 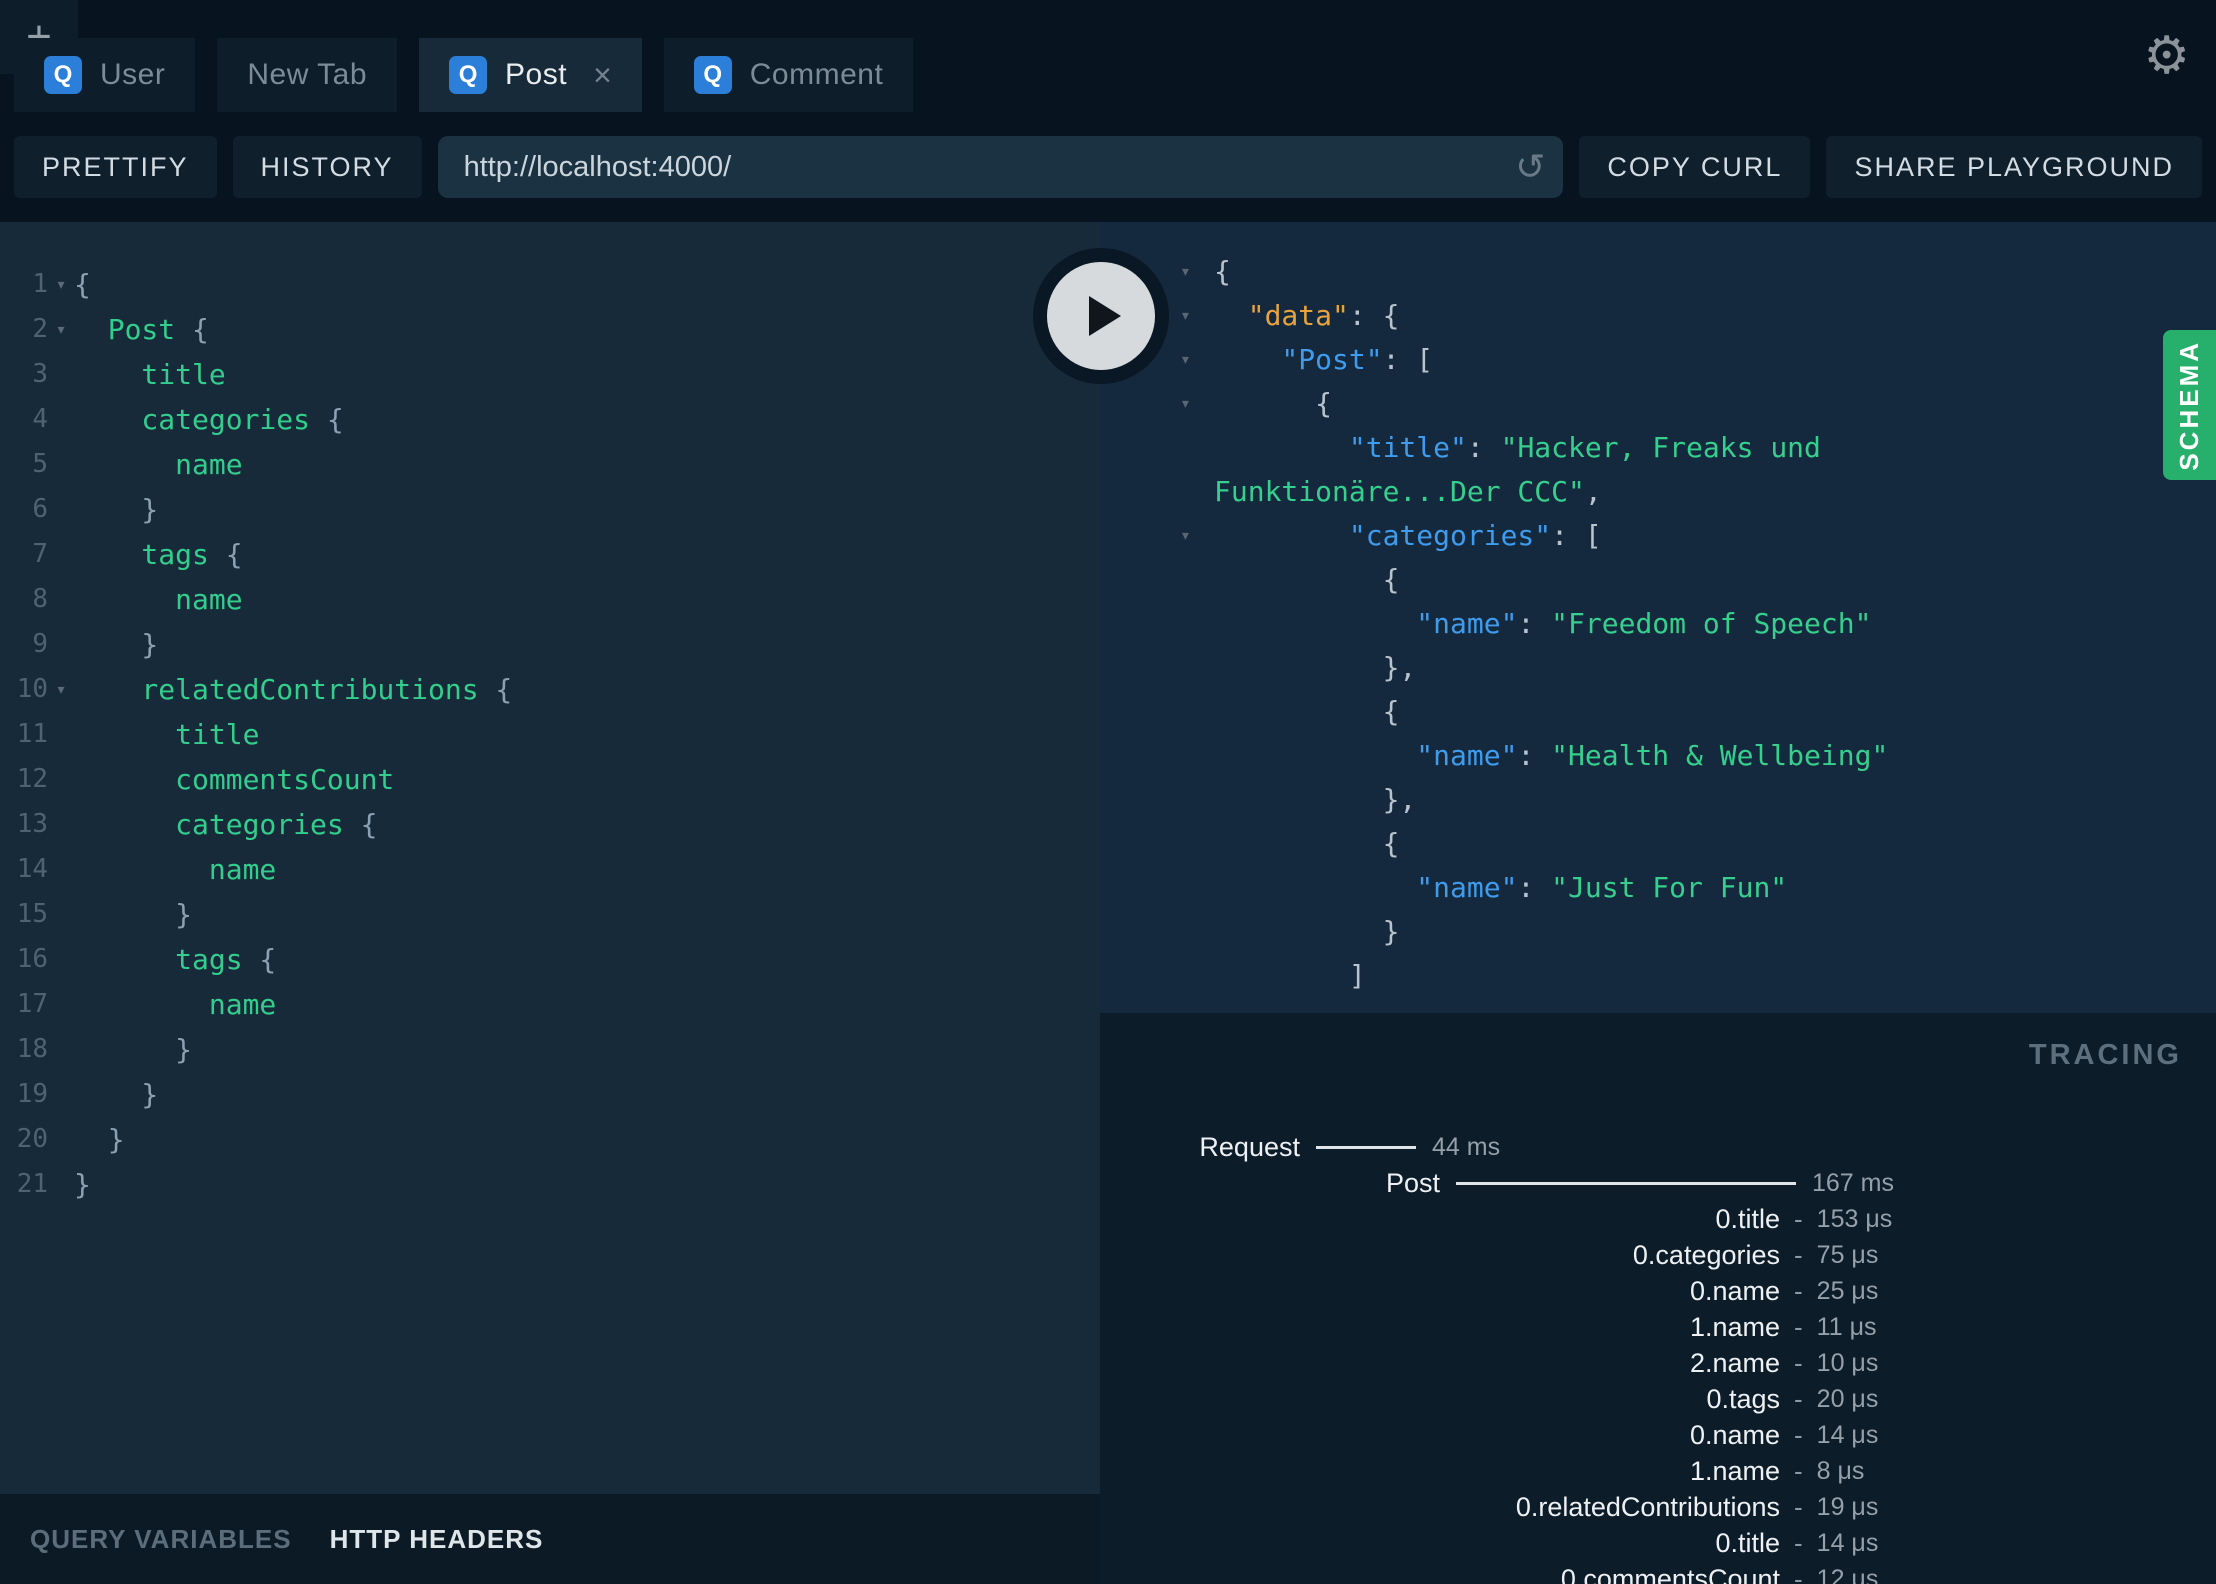 What do you see at coordinates (32, 1184) in the screenshot?
I see `line-number: 21` at bounding box center [32, 1184].